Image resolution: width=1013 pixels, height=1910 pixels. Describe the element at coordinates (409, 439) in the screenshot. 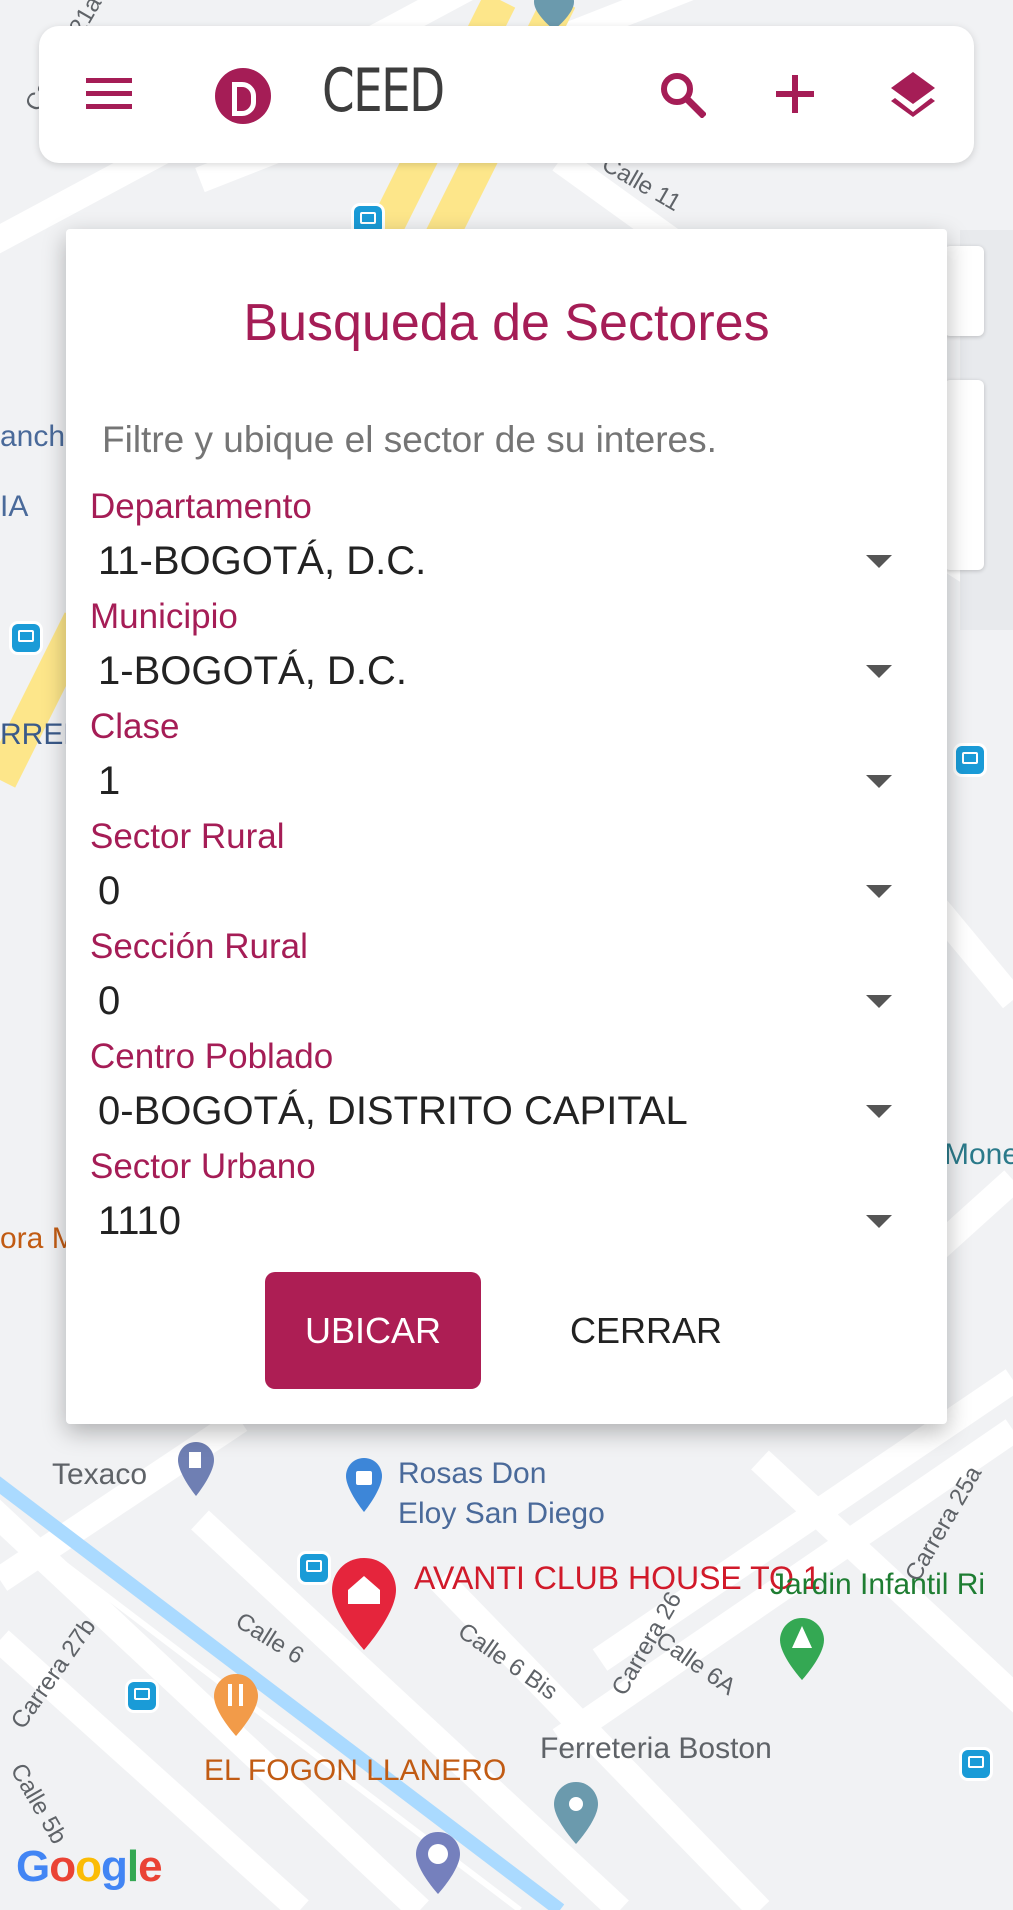

I see `dialog-subtitle: Filtre y ubique el sector de su interes.` at that location.